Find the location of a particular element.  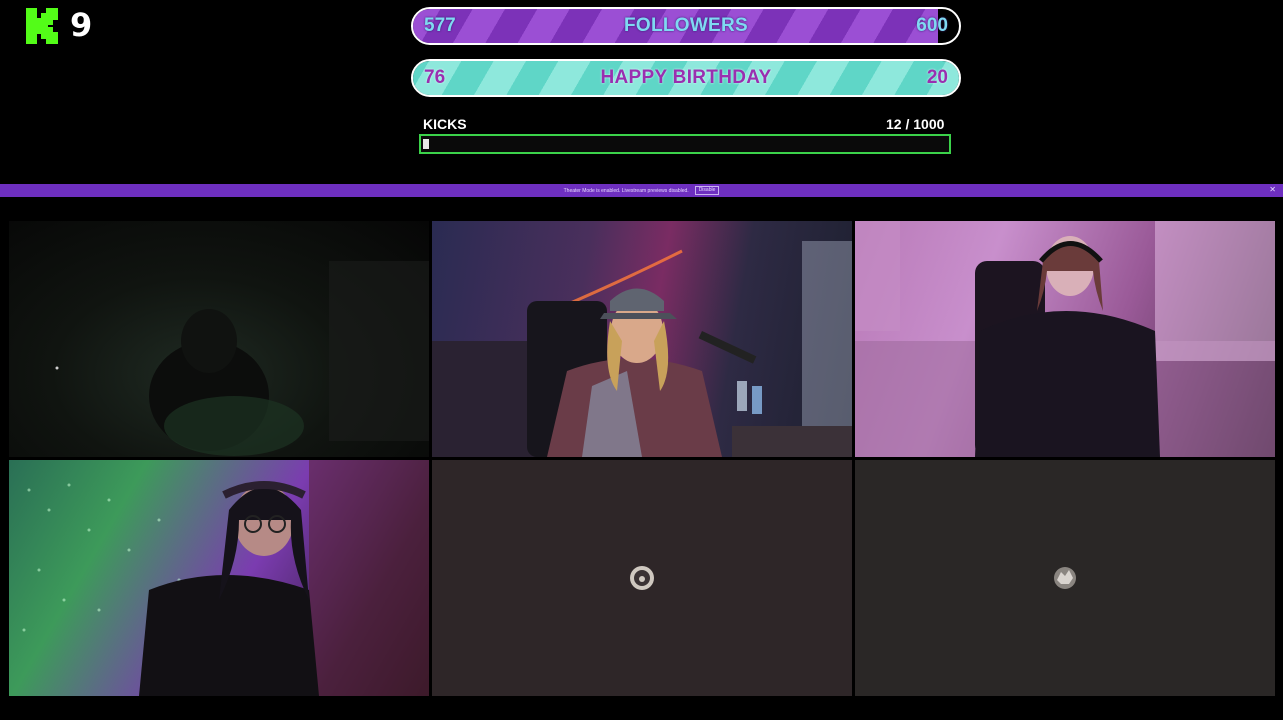

video-feed-streamer-headset is located at coordinates (1065, 339).